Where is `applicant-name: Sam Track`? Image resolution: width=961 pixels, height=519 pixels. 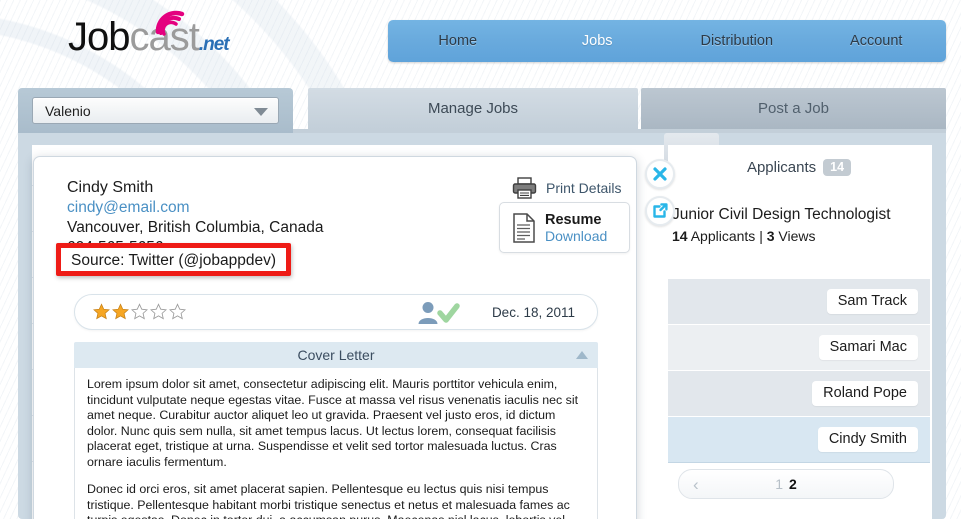 applicant-name: Sam Track is located at coordinates (872, 301).